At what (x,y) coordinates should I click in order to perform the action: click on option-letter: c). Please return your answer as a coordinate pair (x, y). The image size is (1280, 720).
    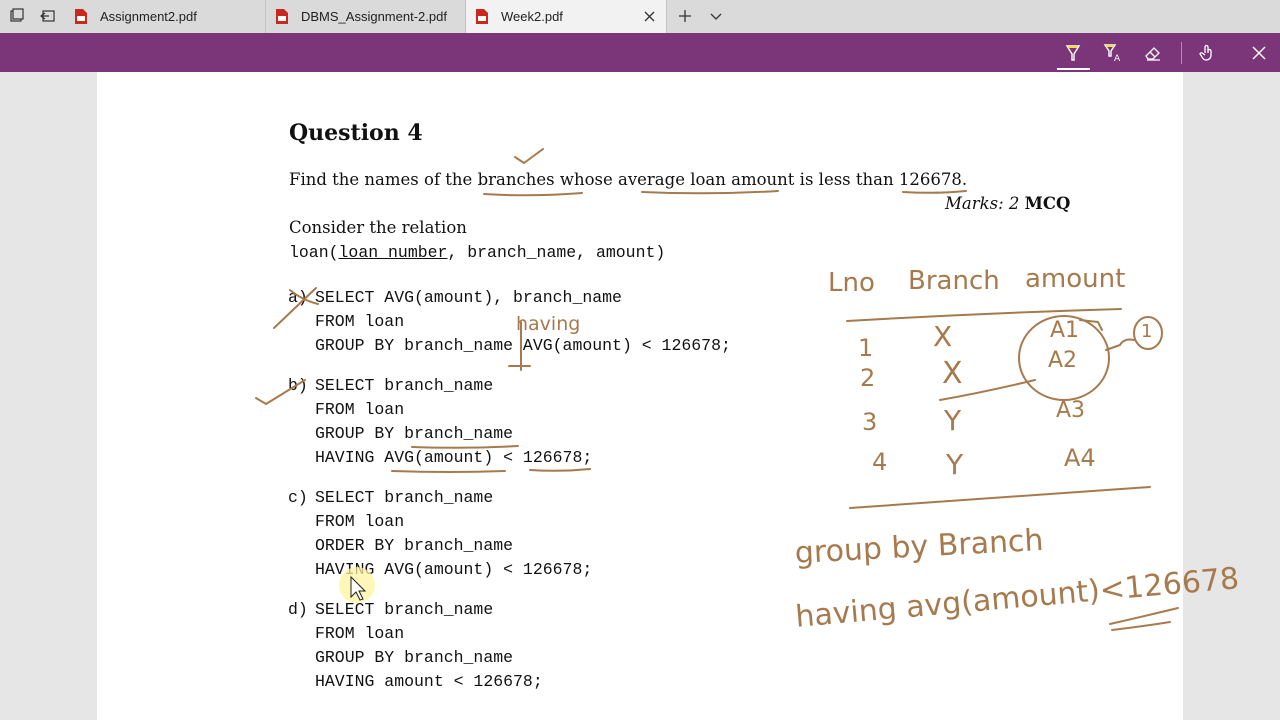
    Looking at the image, I should click on (298, 497).